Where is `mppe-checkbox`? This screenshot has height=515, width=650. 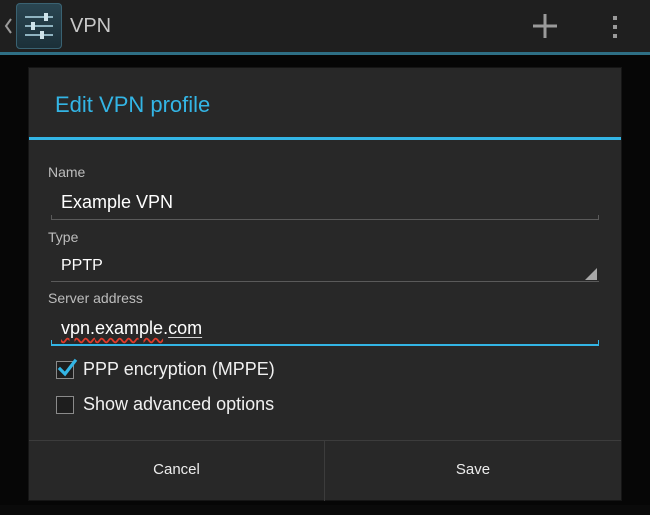 mppe-checkbox is located at coordinates (67, 368).